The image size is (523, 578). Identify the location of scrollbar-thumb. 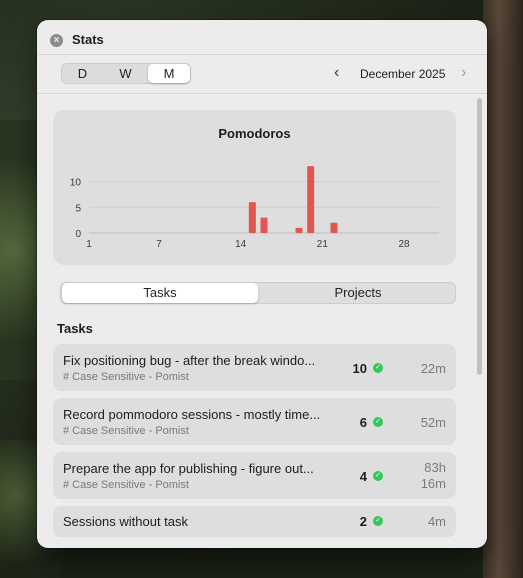
(479, 236).